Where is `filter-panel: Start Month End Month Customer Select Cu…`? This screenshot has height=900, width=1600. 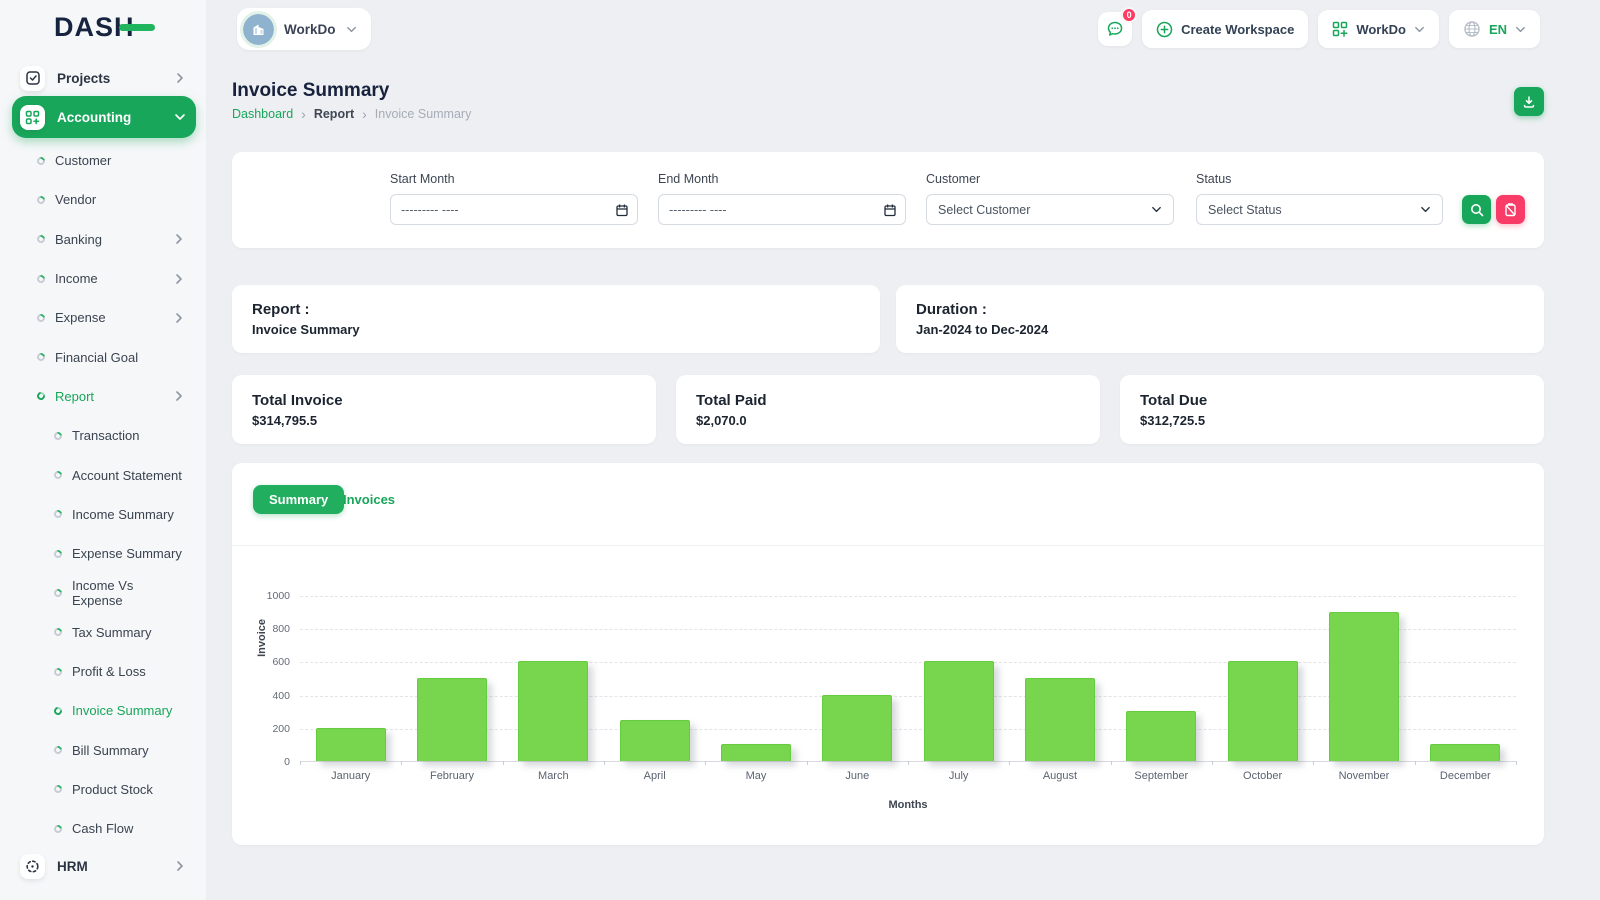
filter-panel: Start Month End Month Customer Select Cu… is located at coordinates (888, 200).